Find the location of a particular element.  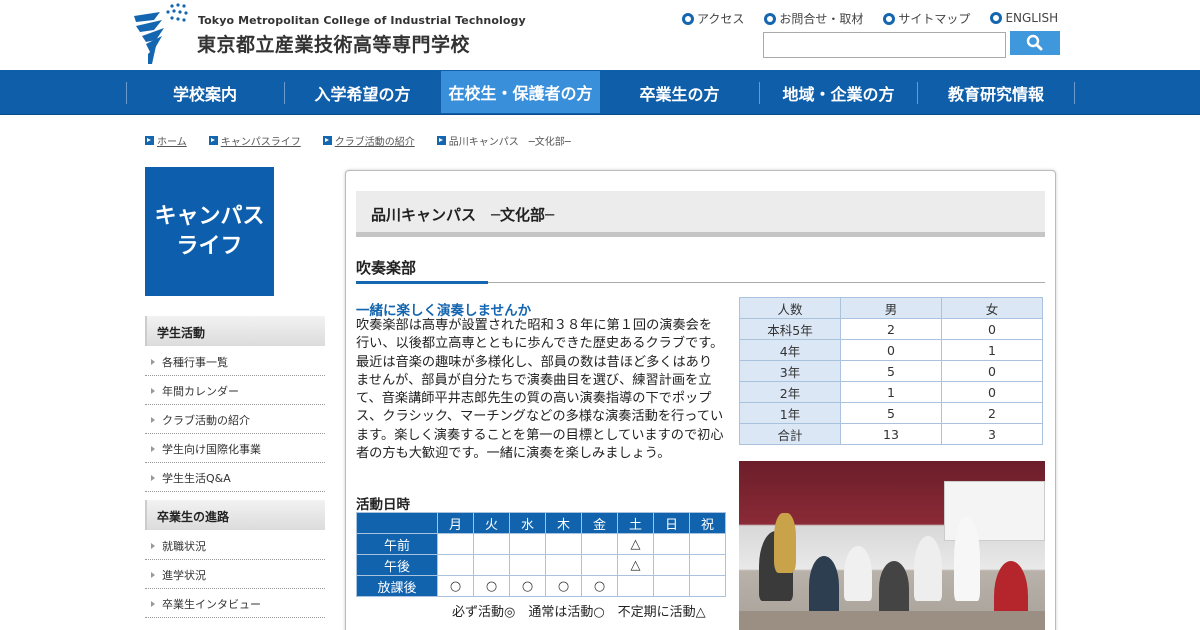

breadcrumb: ホーム キャンパスライフ クラブ活動の紹介 品川キャンパス ─文化部─ is located at coordinates (369, 140).